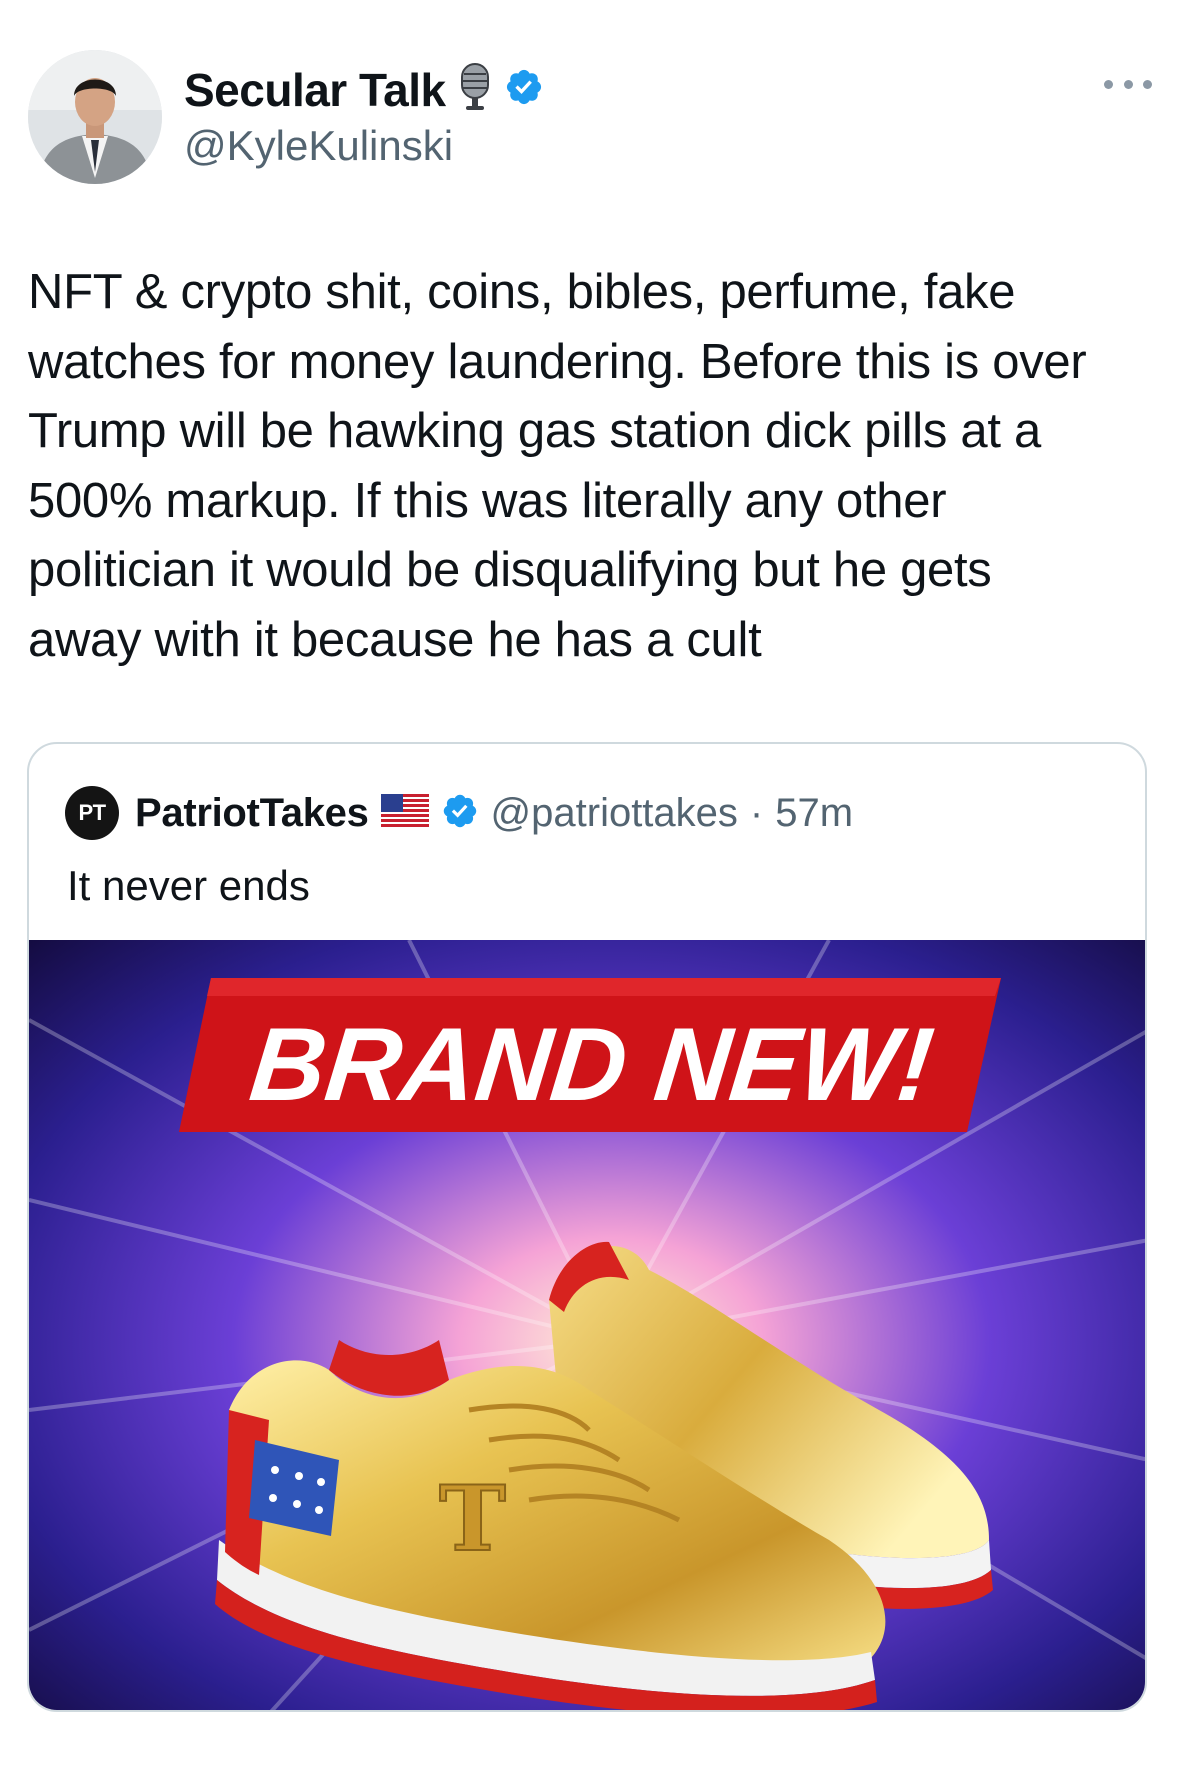 The image size is (1179, 1770). What do you see at coordinates (188, 885) in the screenshot?
I see `quoted-tweet-text: It never ends` at bounding box center [188, 885].